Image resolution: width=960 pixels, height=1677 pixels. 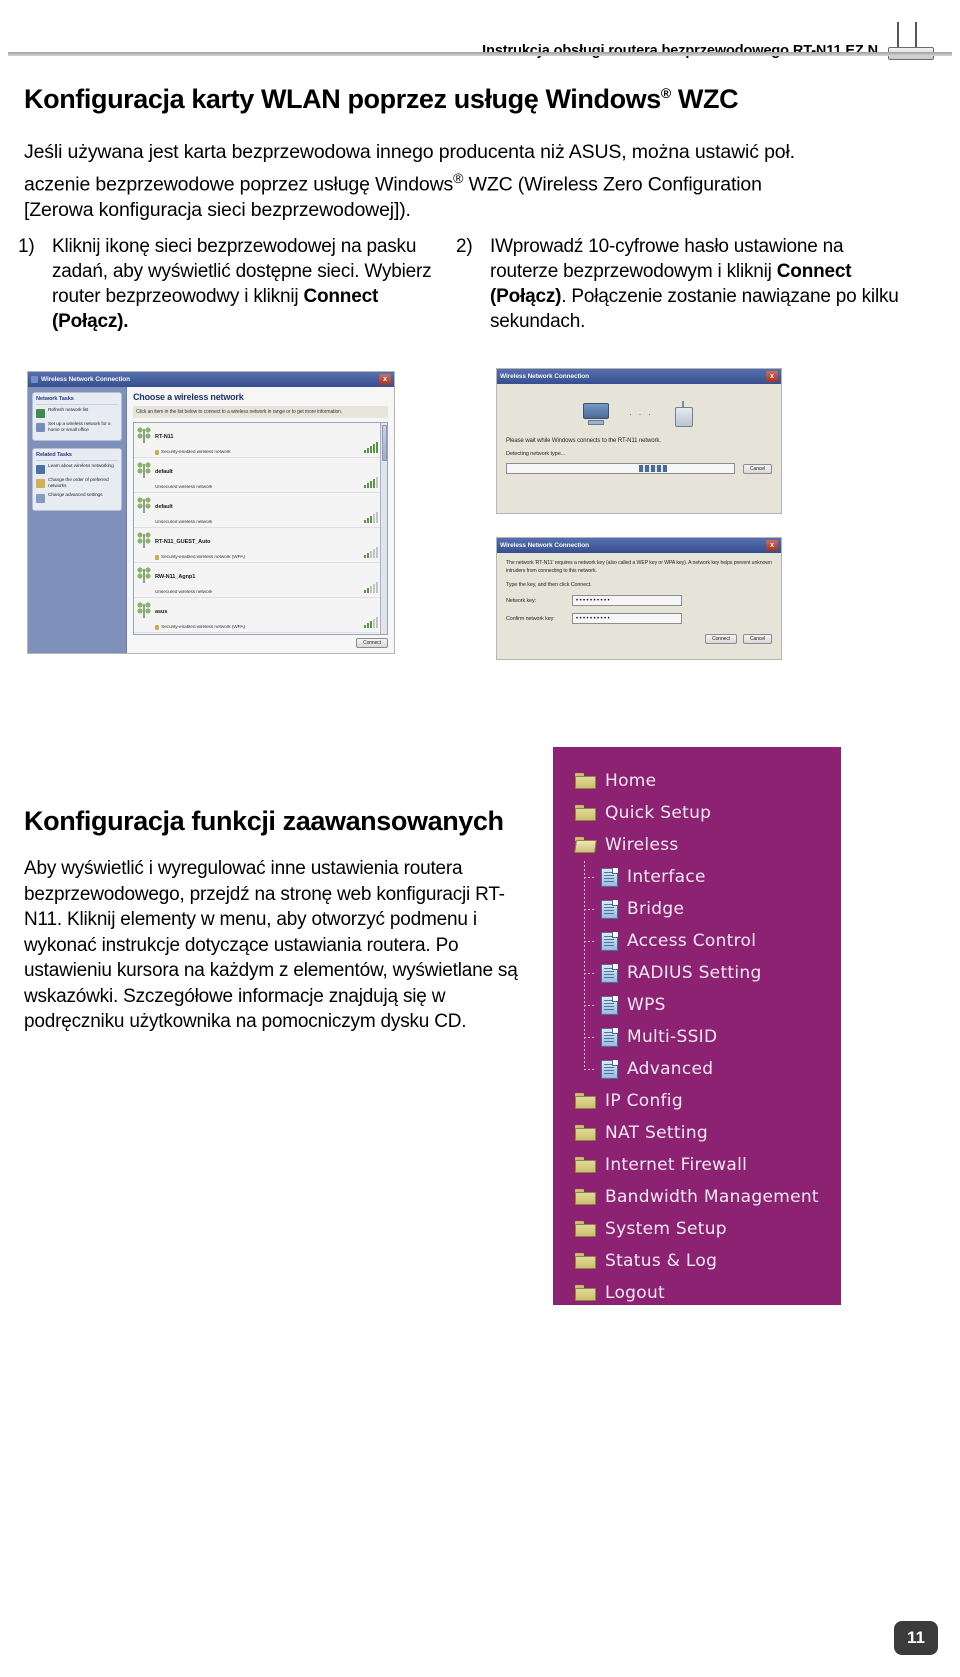 I want to click on step-number-2: 2), so click(x=464, y=246).